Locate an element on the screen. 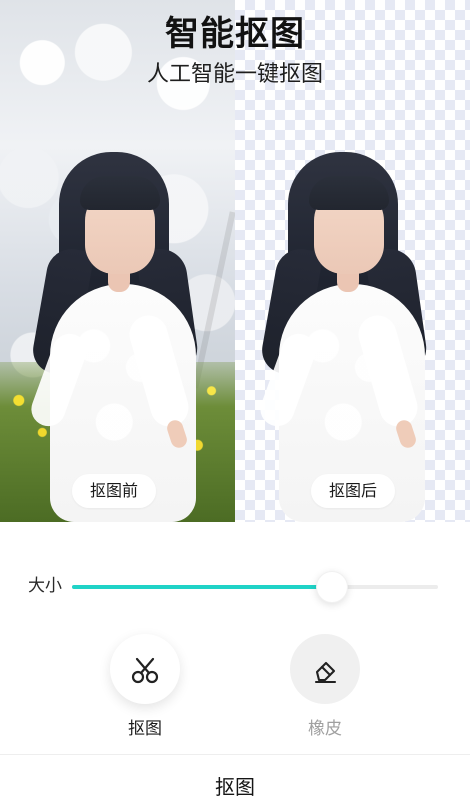 The height and width of the screenshot is (800, 470). cut-tool-label: 抠图 is located at coordinates (145, 729).